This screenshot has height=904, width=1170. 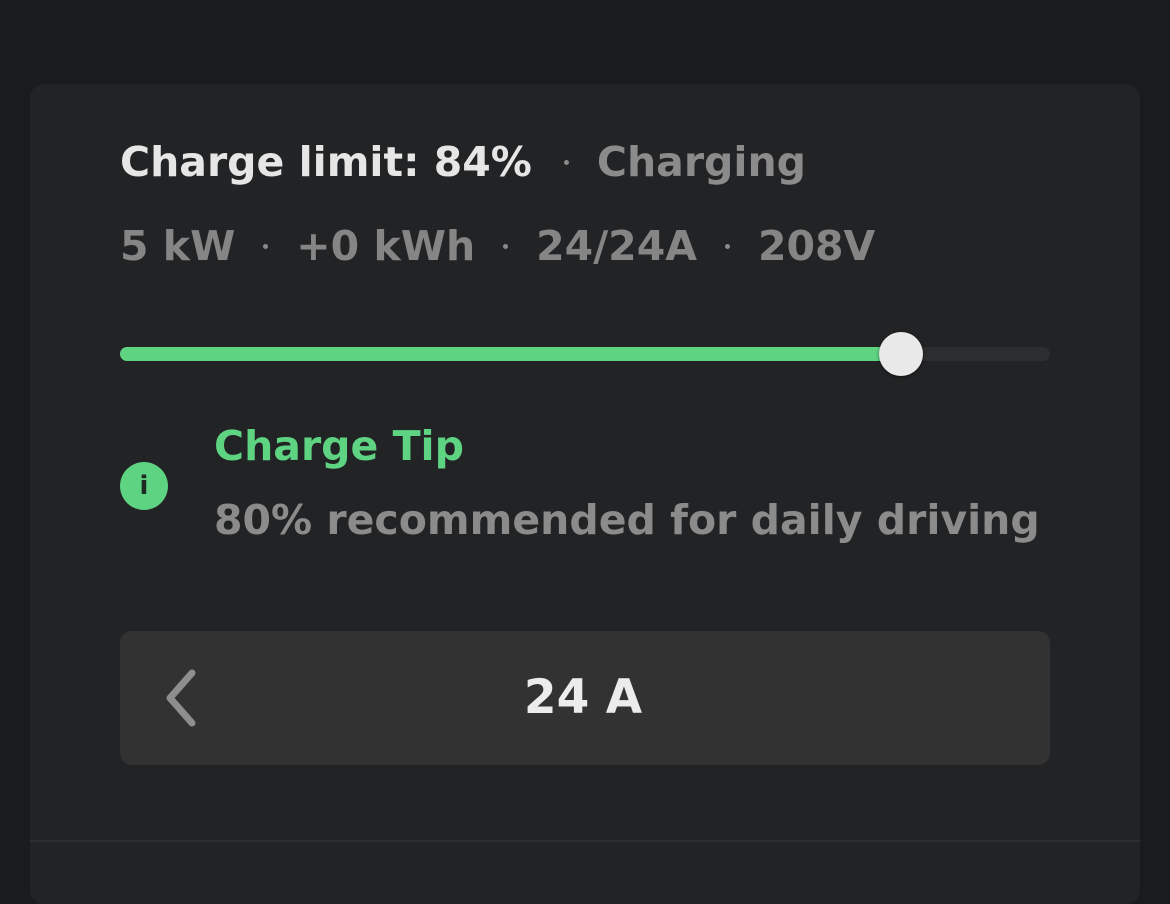 I want to click on energy-added: +0 kWh, so click(x=386, y=246).